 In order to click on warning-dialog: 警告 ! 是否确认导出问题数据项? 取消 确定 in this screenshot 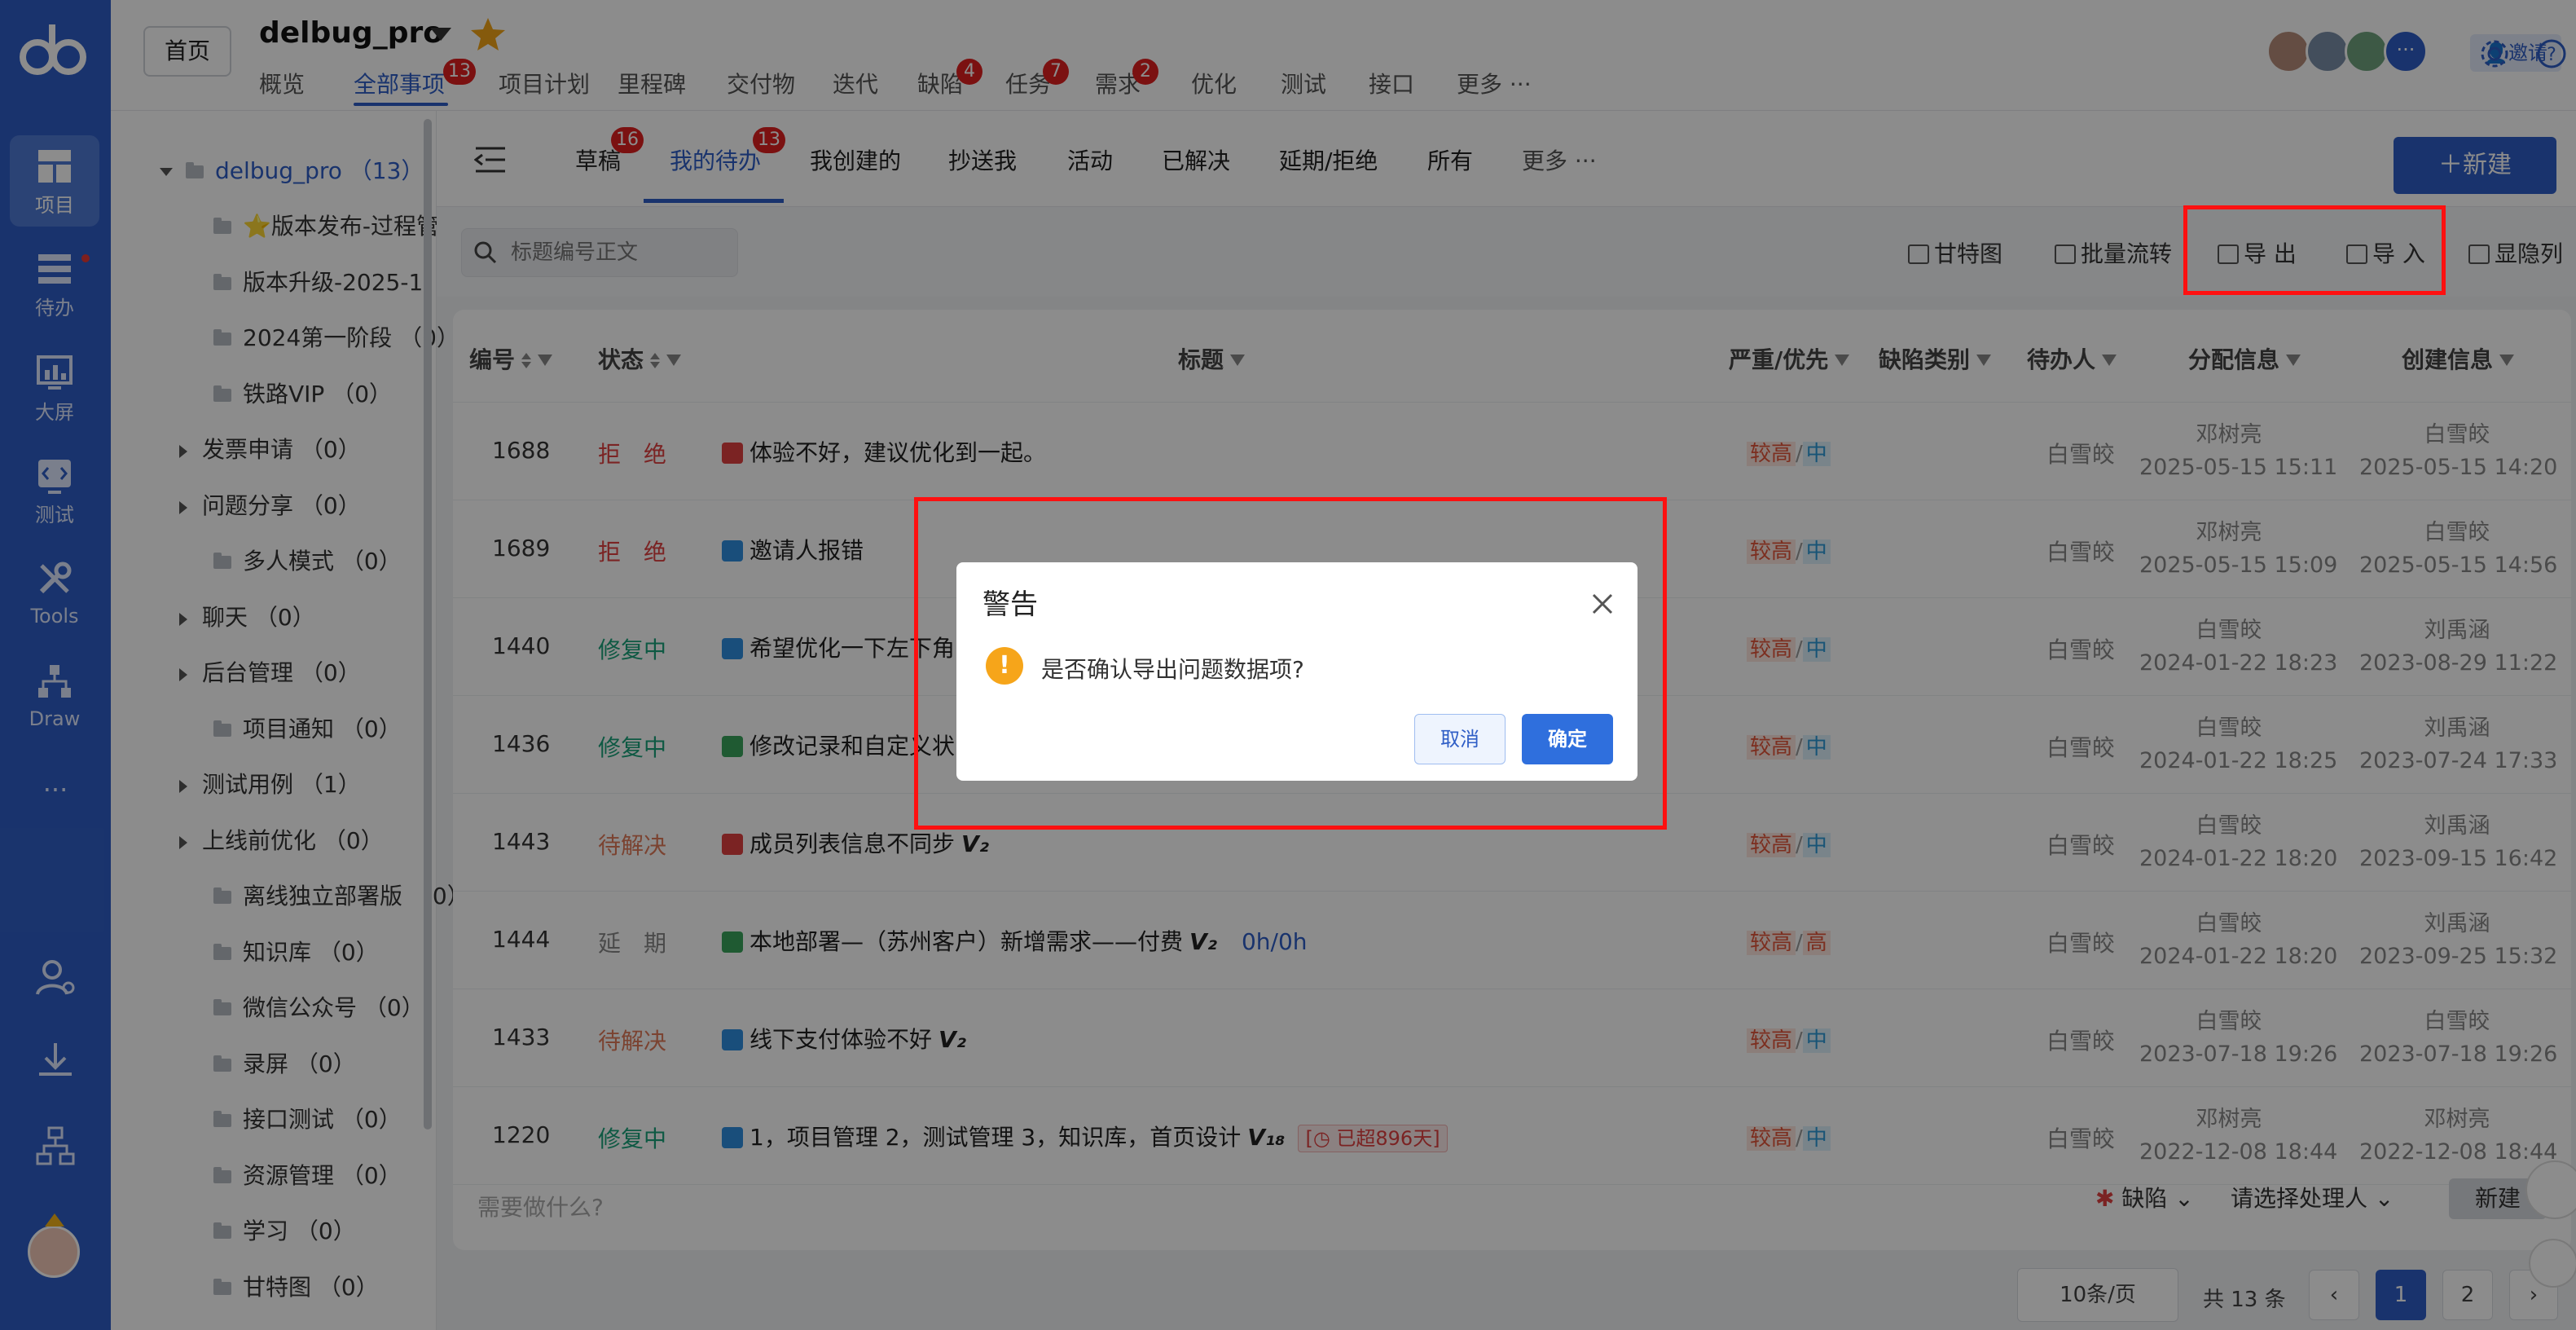, I will do `click(1296, 671)`.